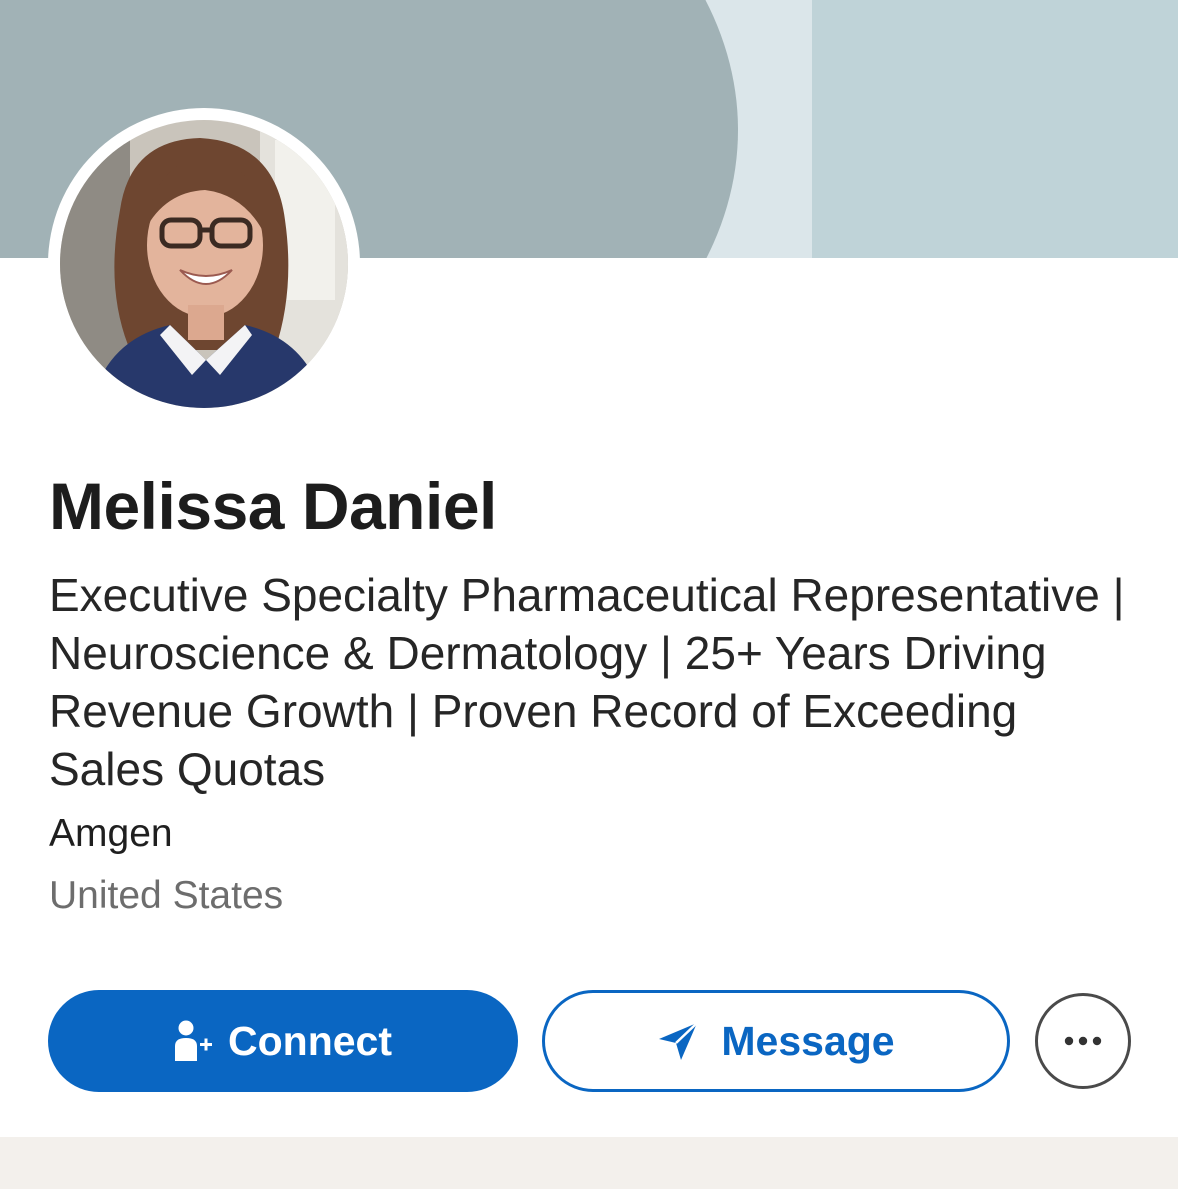 The height and width of the screenshot is (1189, 1178). What do you see at coordinates (111, 834) in the screenshot?
I see `profile-company: Amgen` at bounding box center [111, 834].